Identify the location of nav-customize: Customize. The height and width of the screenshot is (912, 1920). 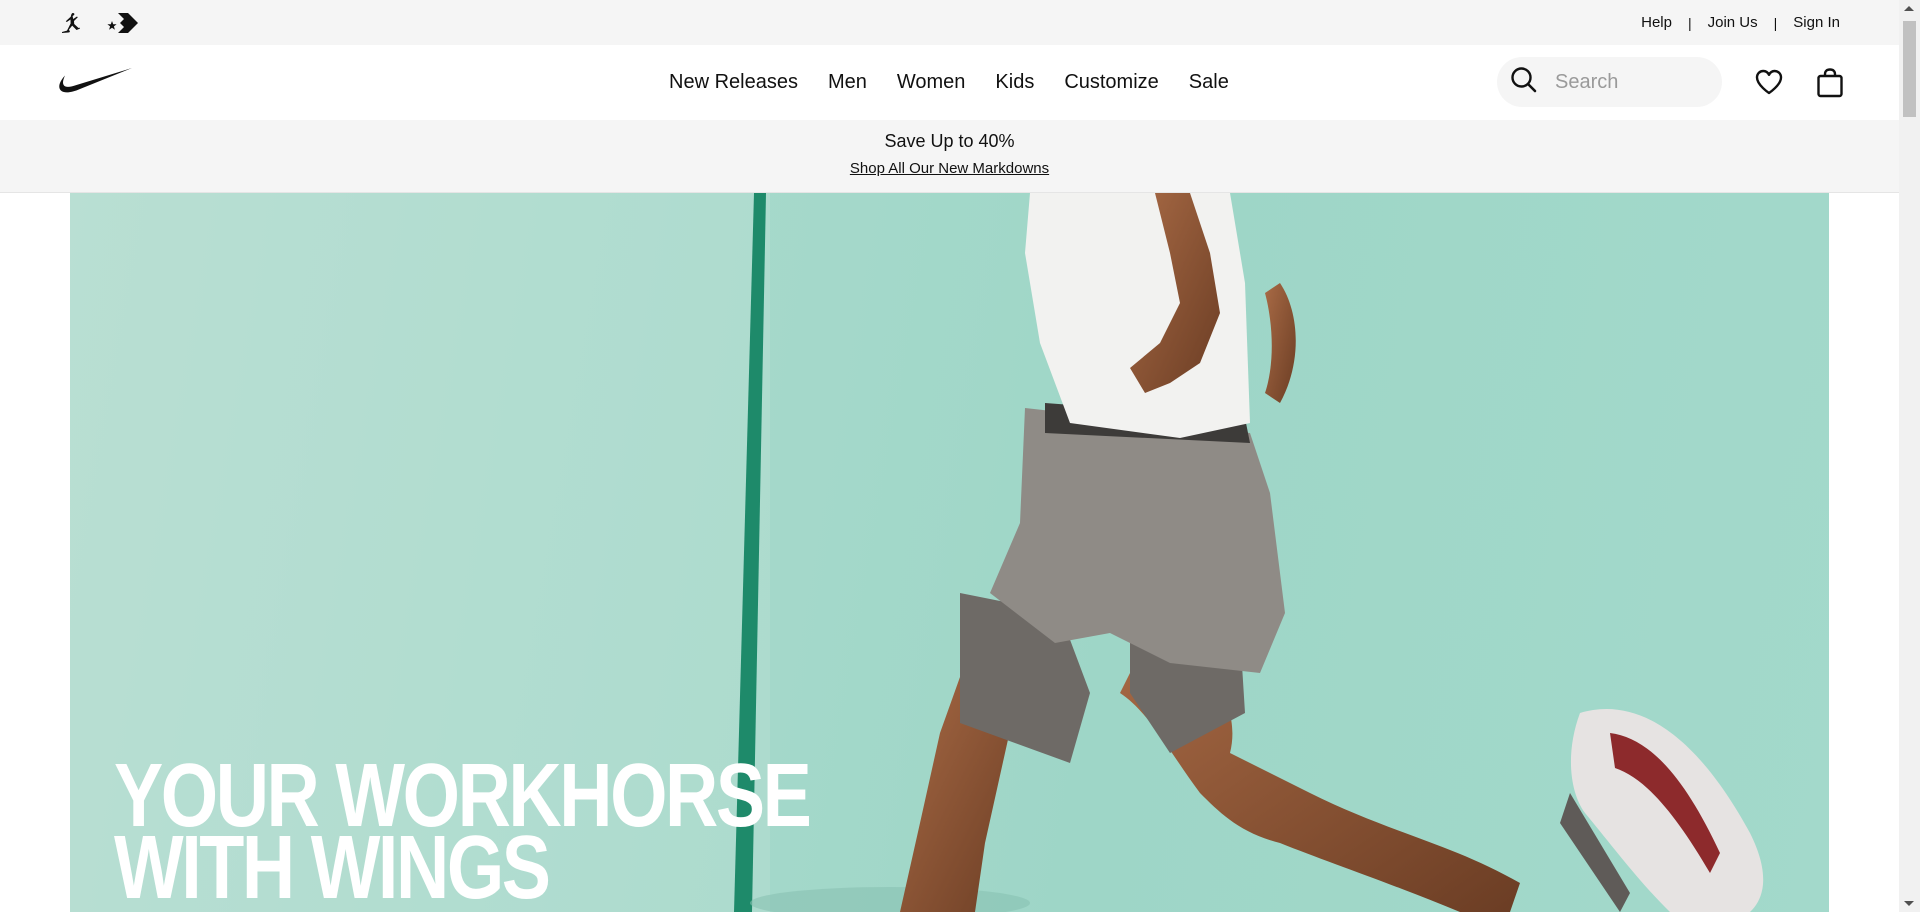
(1111, 82).